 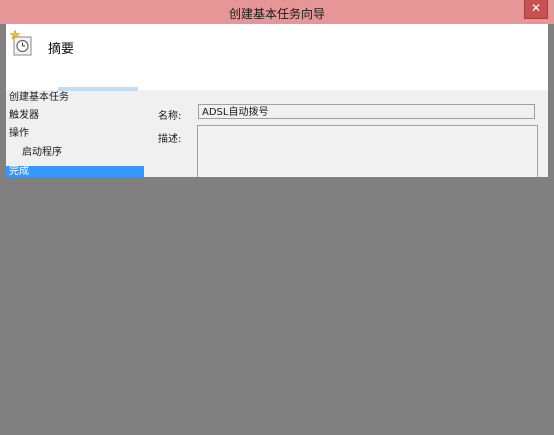 I want to click on nav-item-action: 操作, so click(x=19, y=134).